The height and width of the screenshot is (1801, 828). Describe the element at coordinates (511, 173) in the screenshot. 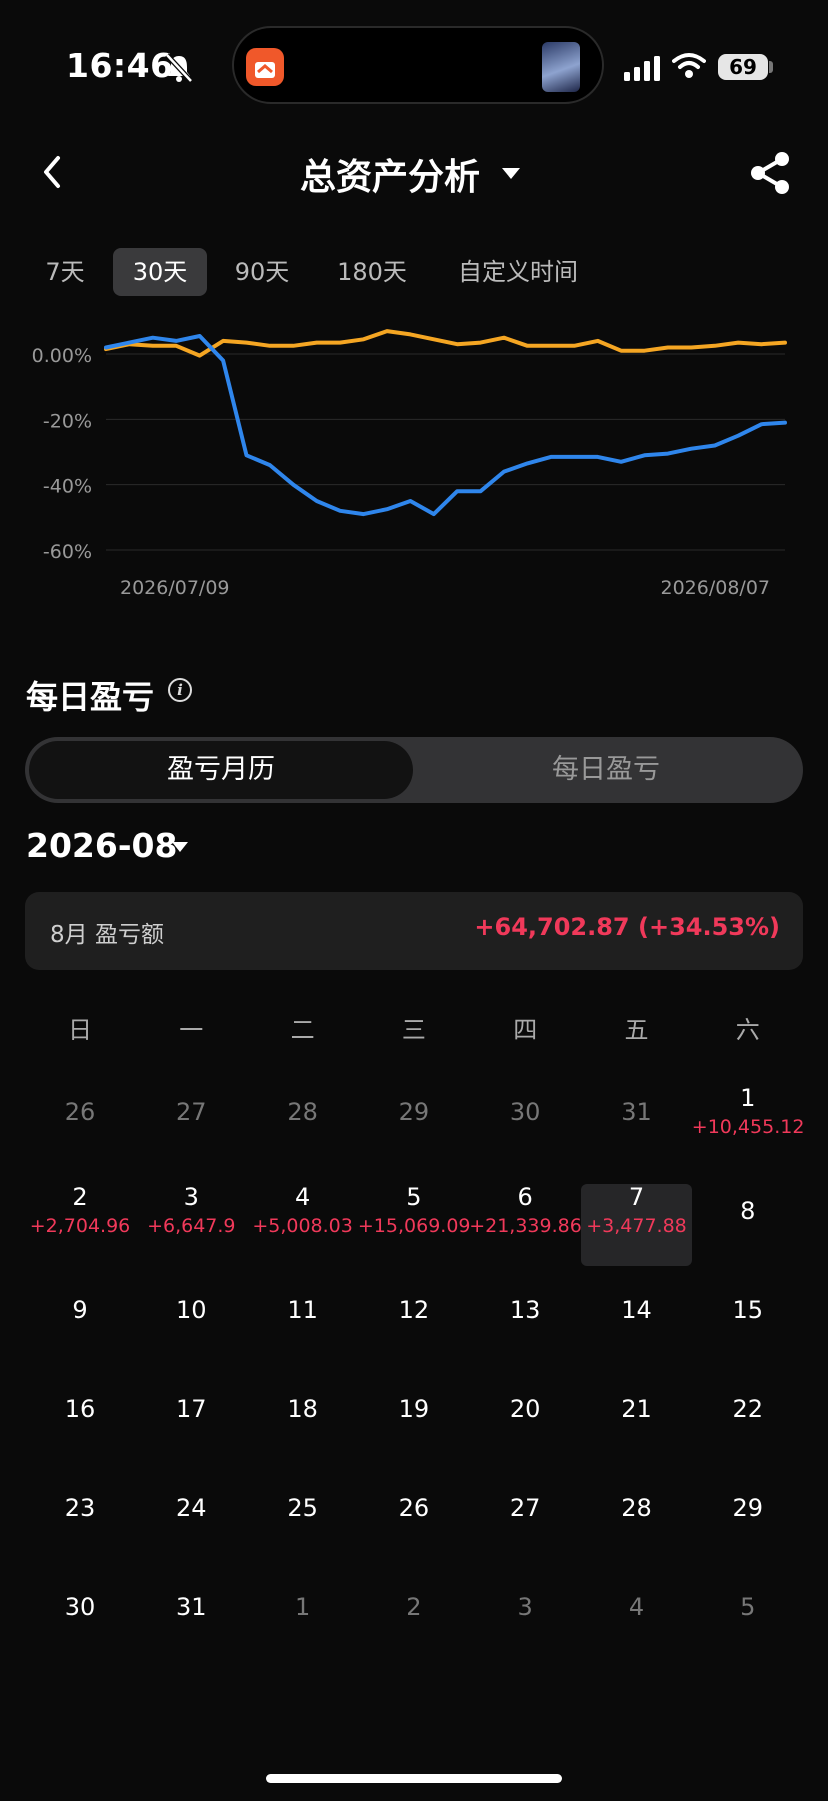

I see `title-dropdown-icon` at that location.